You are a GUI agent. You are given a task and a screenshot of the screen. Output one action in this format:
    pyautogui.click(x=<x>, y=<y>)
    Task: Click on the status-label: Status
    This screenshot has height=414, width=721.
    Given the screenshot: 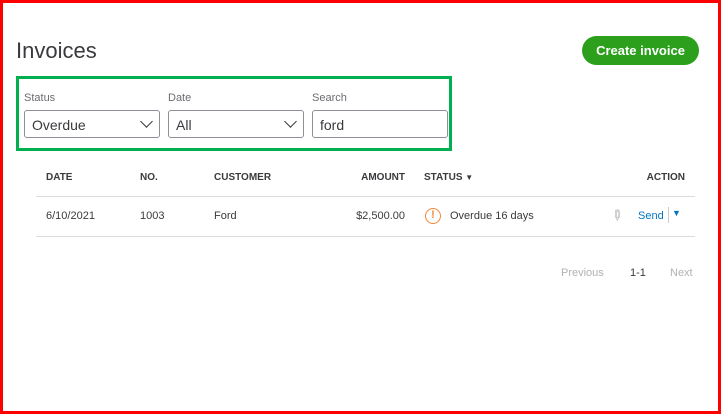 What is the action you would take?
    pyautogui.click(x=40, y=98)
    